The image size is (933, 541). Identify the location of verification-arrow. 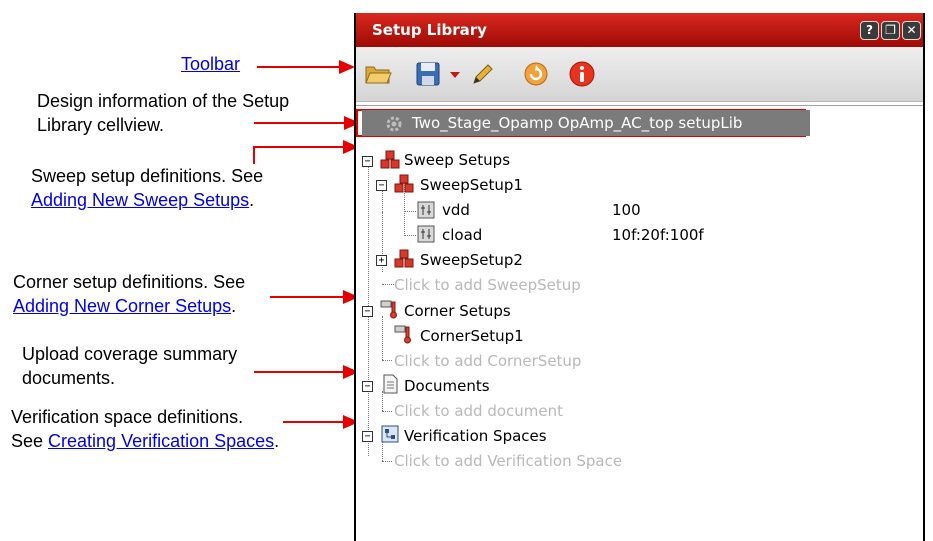
(321, 422).